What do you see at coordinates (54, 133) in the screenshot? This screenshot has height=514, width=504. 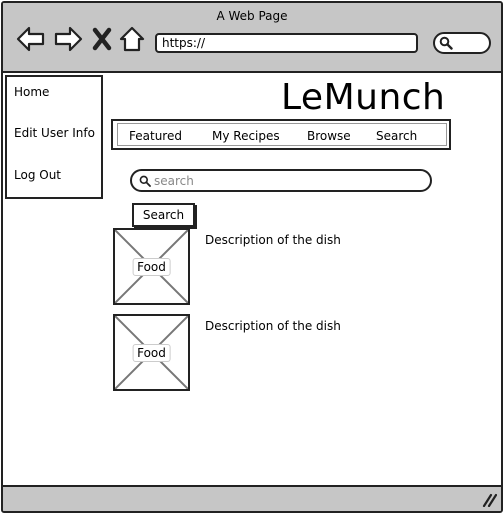 I see `sidebar-item-edit-user-info: Edit User Info` at bounding box center [54, 133].